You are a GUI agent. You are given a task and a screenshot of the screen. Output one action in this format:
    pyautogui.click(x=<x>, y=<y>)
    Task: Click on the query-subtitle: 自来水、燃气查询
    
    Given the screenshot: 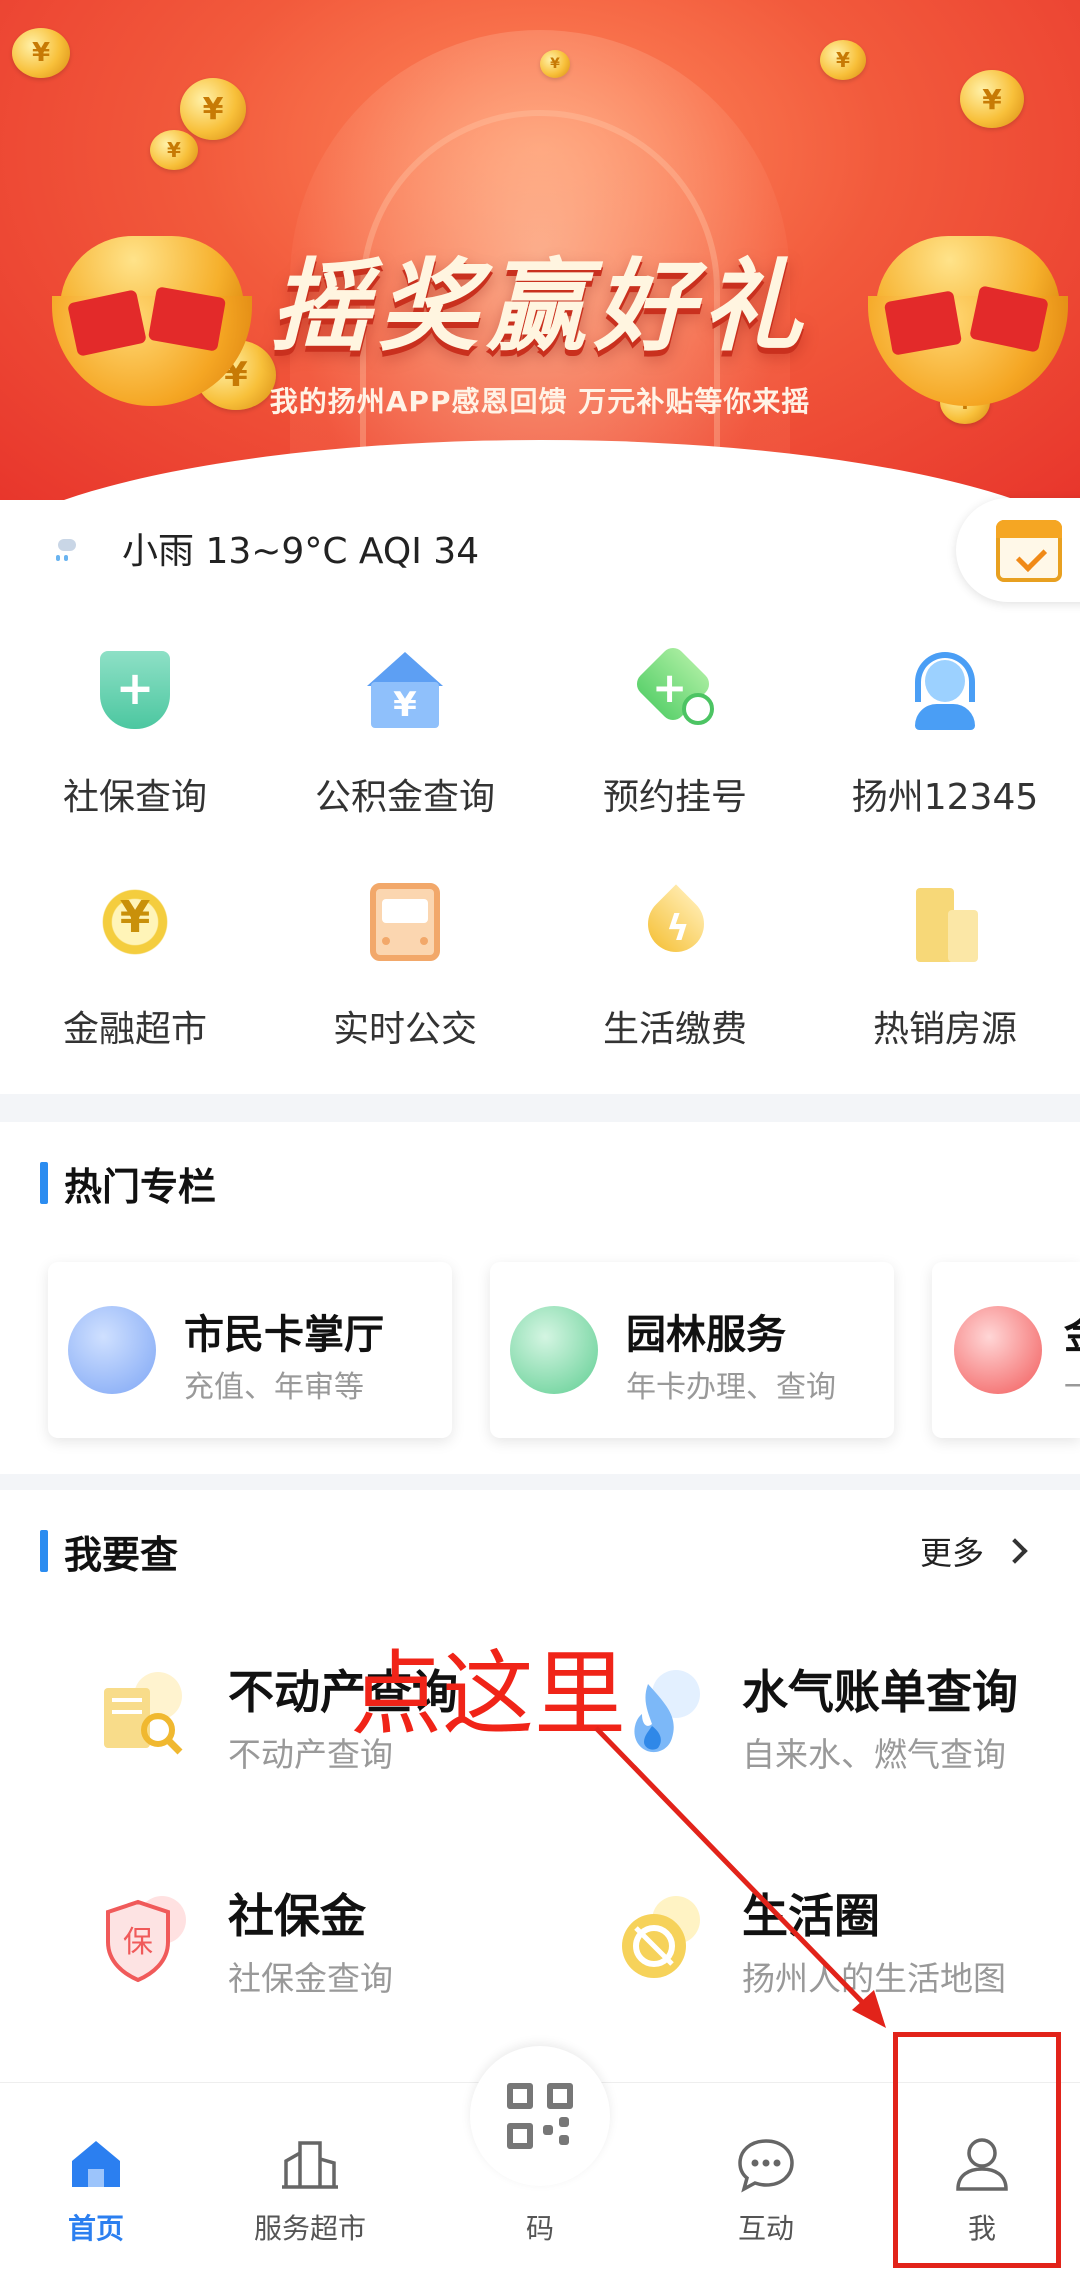 What is the action you would take?
    pyautogui.click(x=874, y=1754)
    